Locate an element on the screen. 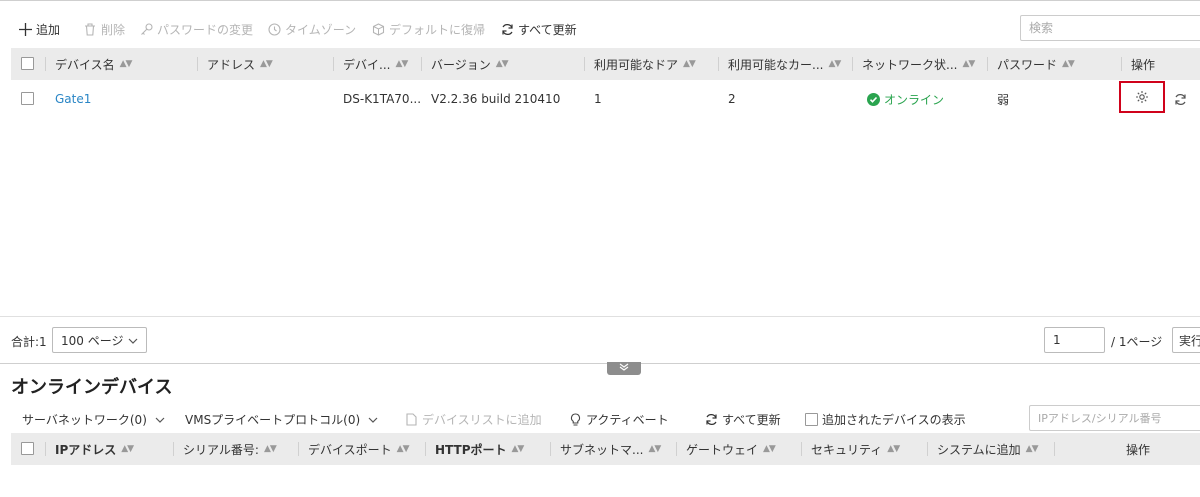 This screenshot has height=497, width=1200. online-refresh-all-button: すべて更新 is located at coordinates (742, 419).